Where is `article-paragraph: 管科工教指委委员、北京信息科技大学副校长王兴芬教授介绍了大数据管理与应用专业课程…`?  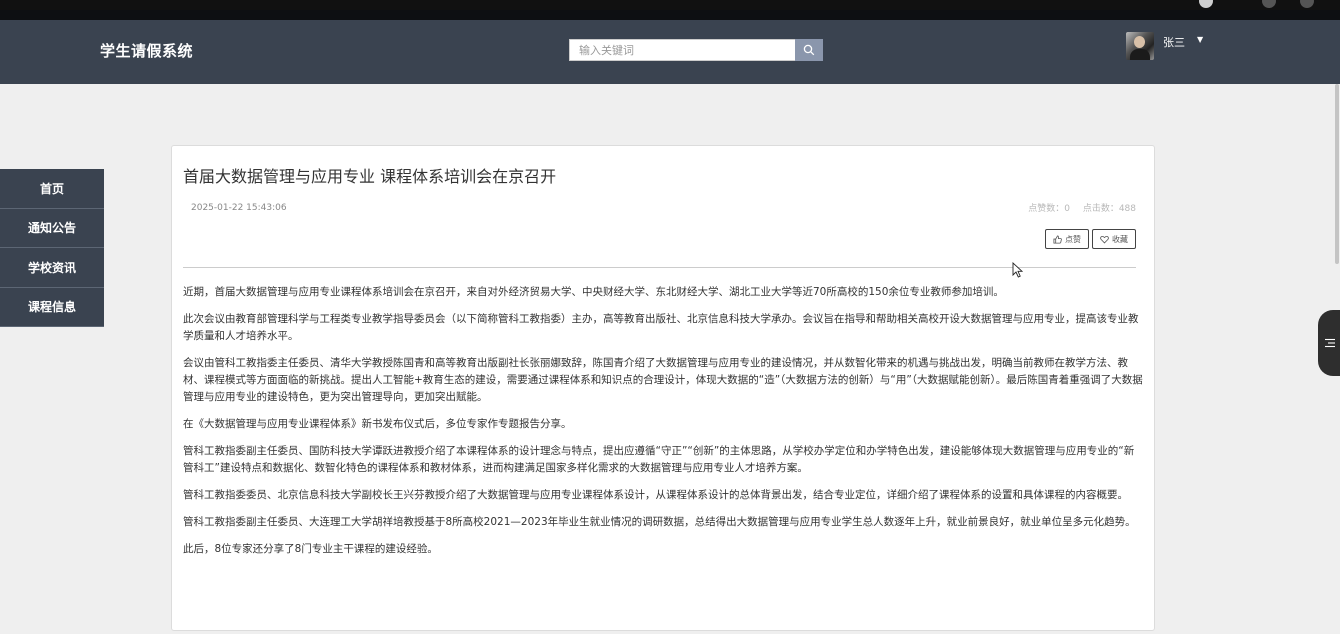 article-paragraph: 管科工教指委委员、北京信息科技大学副校长王兴芬教授介绍了大数据管理与应用专业课程… is located at coordinates (655, 495).